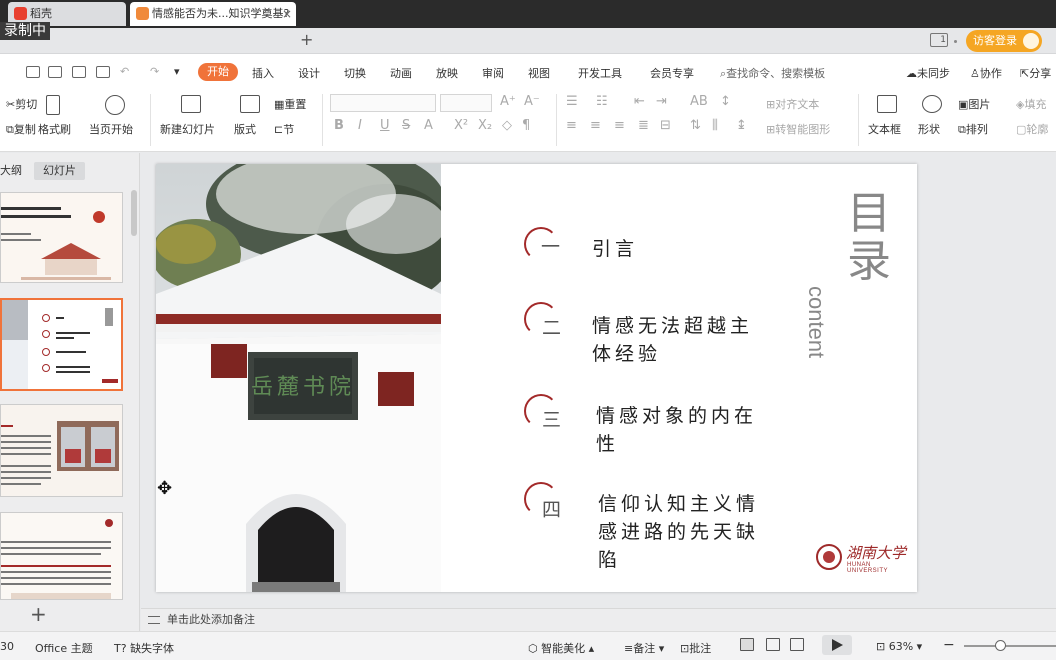 The width and height of the screenshot is (1056, 660). I want to click on collab-button: ♙协作, so click(986, 73).